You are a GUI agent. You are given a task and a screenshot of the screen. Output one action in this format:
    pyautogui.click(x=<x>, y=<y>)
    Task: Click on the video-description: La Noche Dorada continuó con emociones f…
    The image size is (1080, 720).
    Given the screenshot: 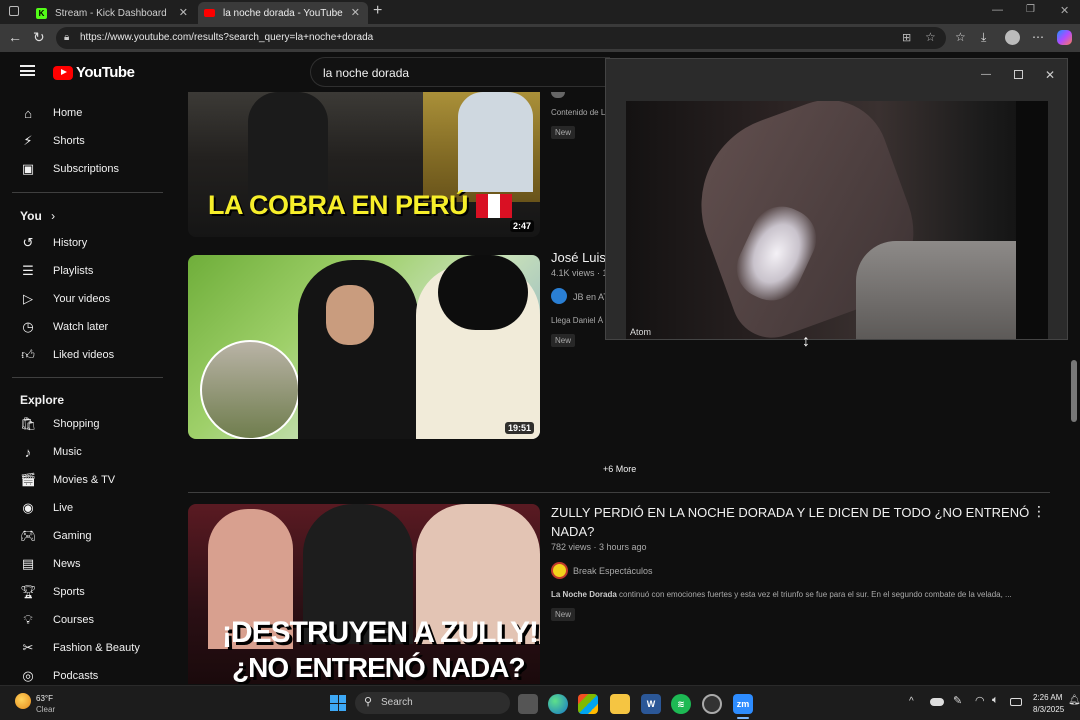 What is the action you would take?
    pyautogui.click(x=781, y=594)
    